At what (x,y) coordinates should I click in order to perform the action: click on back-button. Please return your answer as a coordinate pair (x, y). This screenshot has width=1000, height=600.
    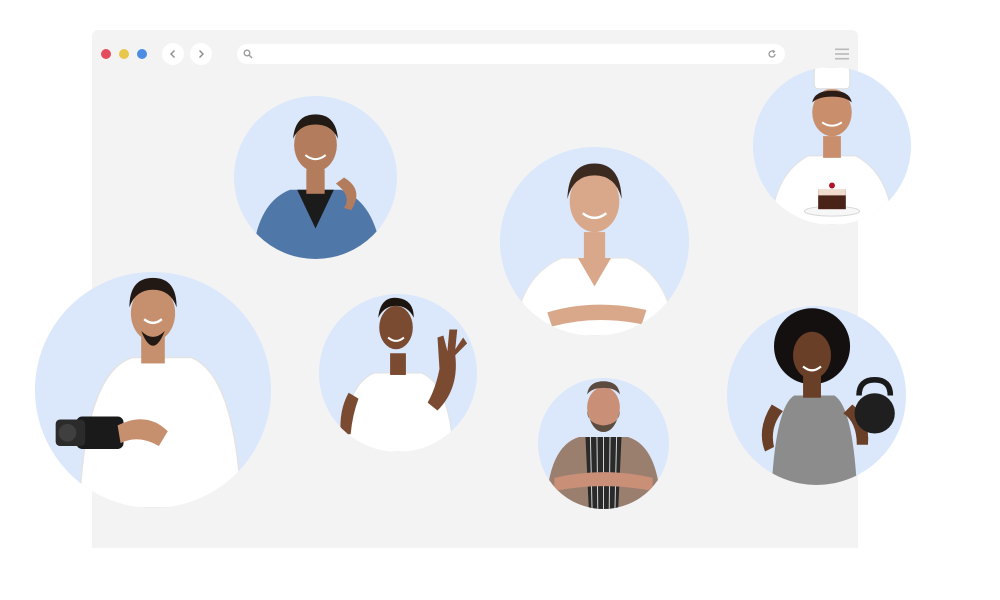
    Looking at the image, I should click on (173, 54).